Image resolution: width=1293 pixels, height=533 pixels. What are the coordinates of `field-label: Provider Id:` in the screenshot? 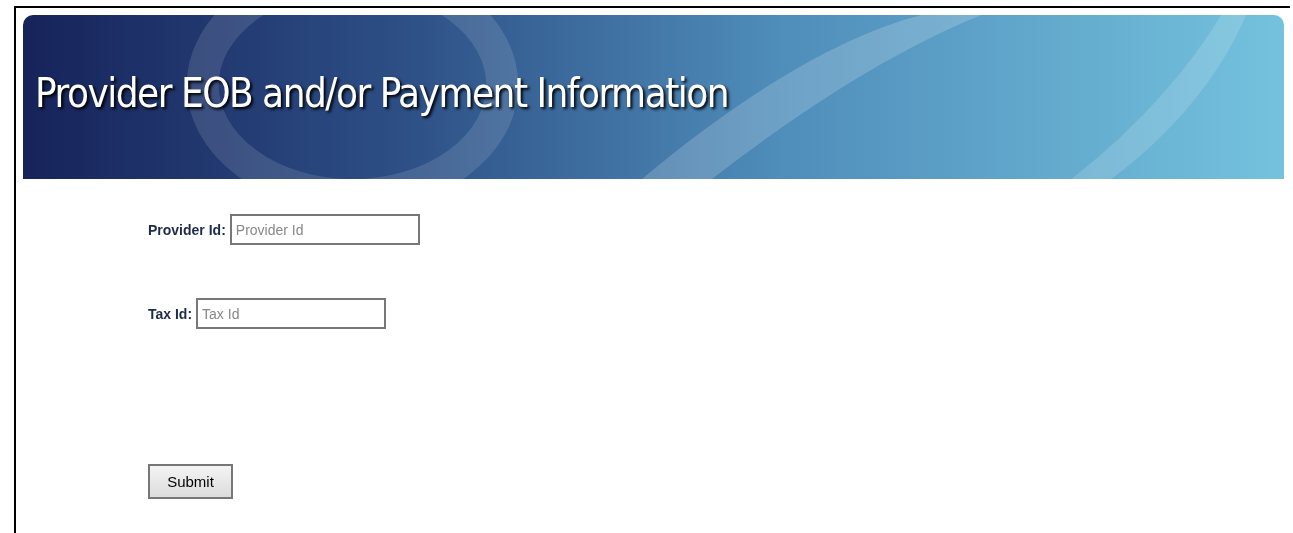 It's located at (187, 229).